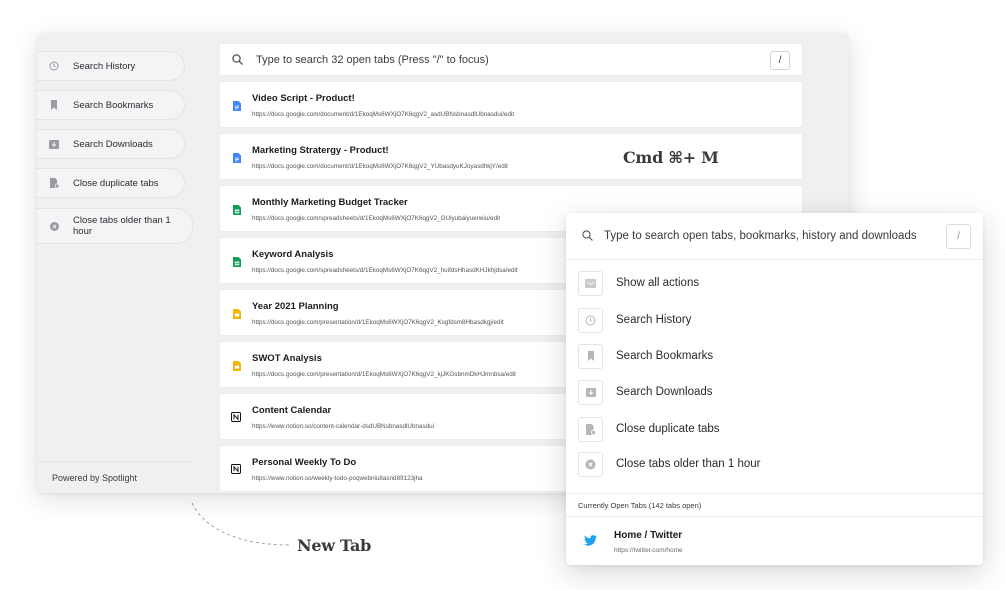 This screenshot has width=1005, height=590. I want to click on open-tab-row: Home / Twitter https://twitter.com/home, so click(774, 541).